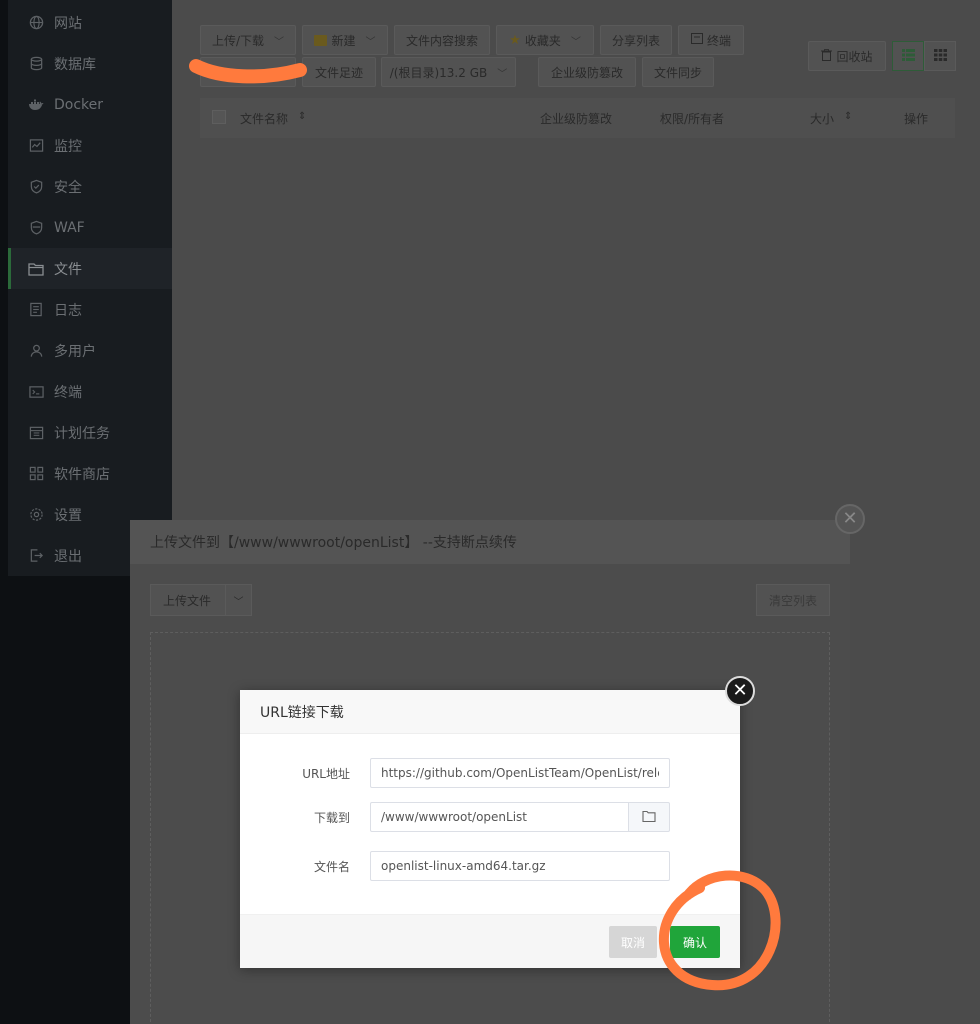 The height and width of the screenshot is (1024, 980). What do you see at coordinates (490, 941) in the screenshot?
I see `url-dialog-footer: 取消 确认` at bounding box center [490, 941].